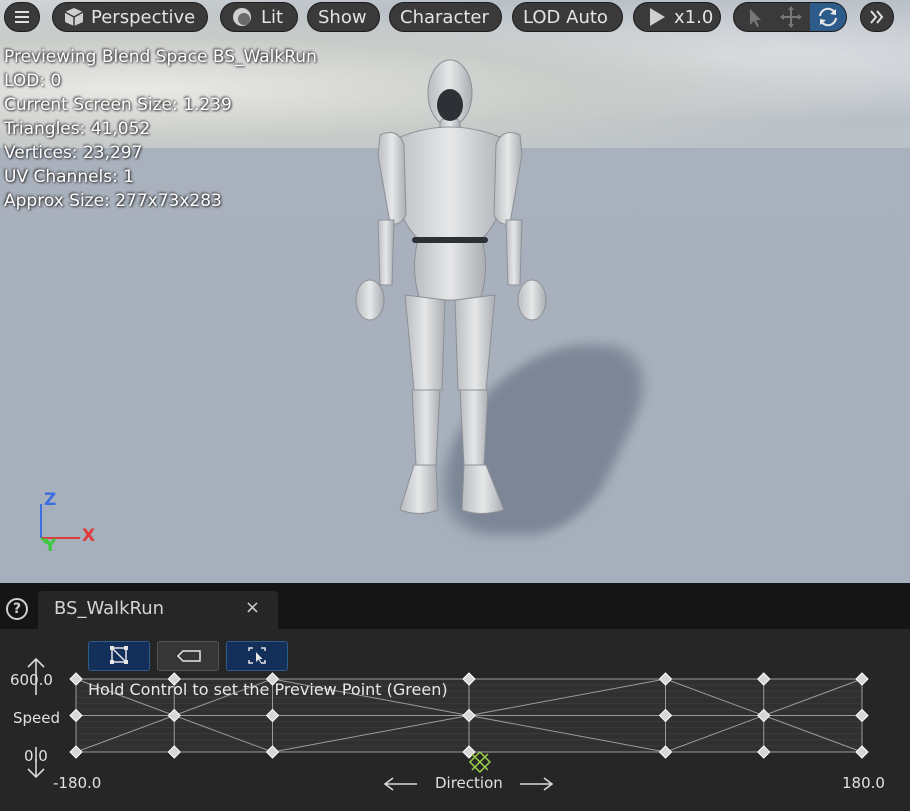 The height and width of the screenshot is (811, 910). I want to click on double-chevron-right-icon, so click(877, 17).